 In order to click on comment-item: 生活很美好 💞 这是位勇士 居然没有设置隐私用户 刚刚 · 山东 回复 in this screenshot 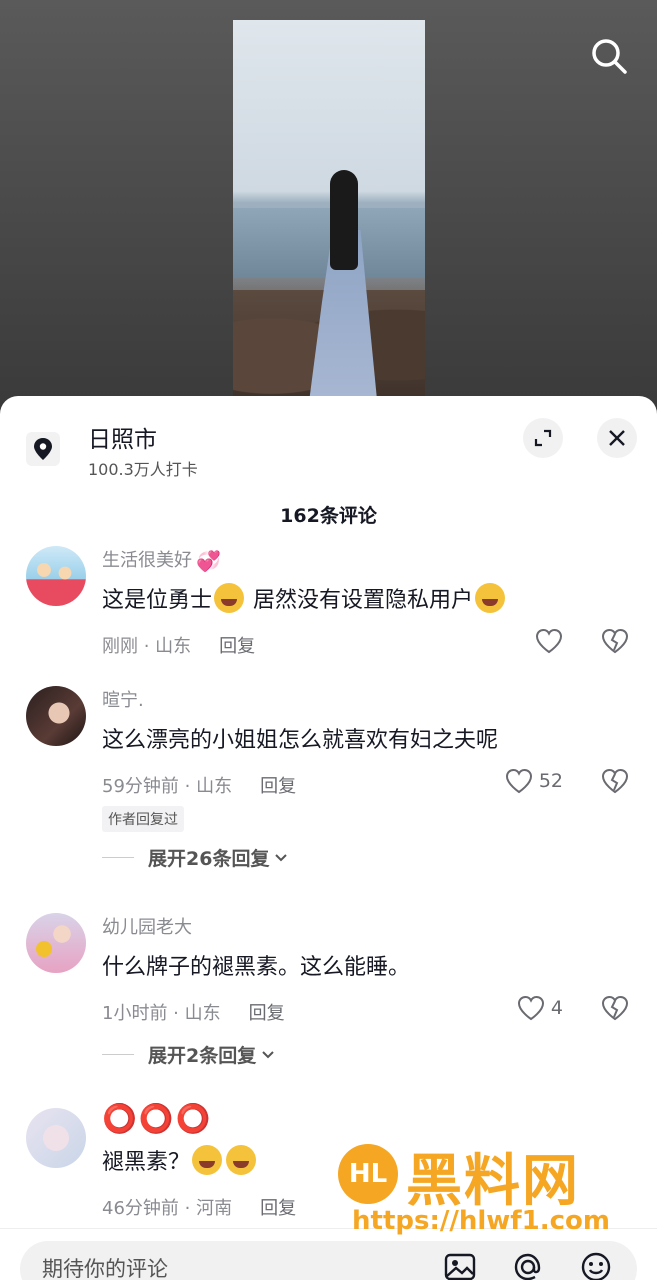, I will do `click(328, 602)`.